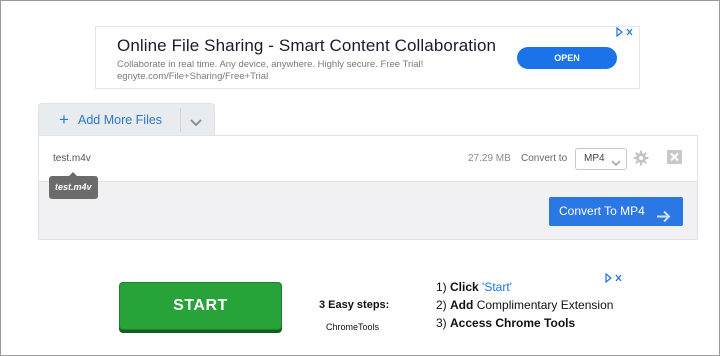 This screenshot has height=356, width=720. I want to click on convert-button: Convert To MP4, so click(616, 211).